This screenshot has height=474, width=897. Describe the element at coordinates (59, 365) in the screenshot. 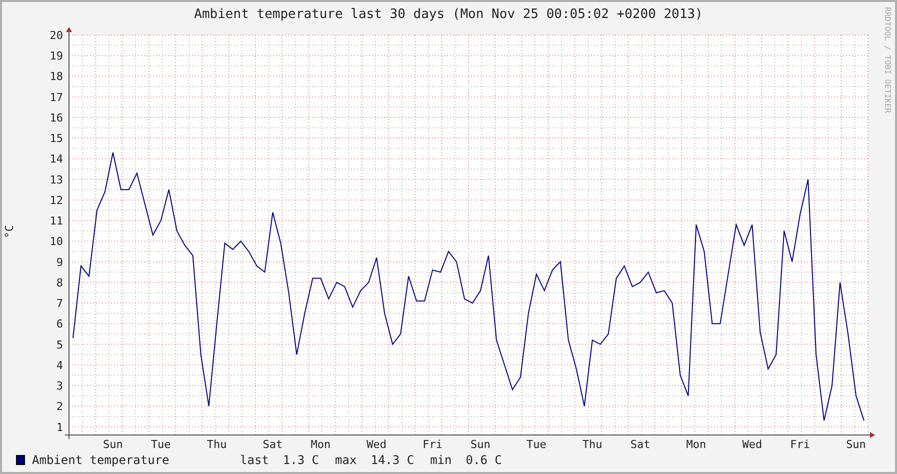

I see `y-tick-label: 4` at that location.